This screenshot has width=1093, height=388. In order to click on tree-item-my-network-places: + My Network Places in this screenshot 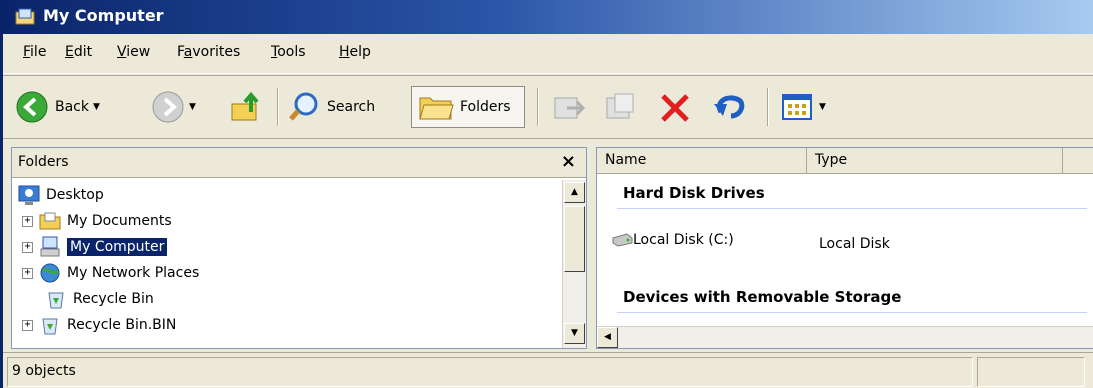, I will do `click(110, 273)`.